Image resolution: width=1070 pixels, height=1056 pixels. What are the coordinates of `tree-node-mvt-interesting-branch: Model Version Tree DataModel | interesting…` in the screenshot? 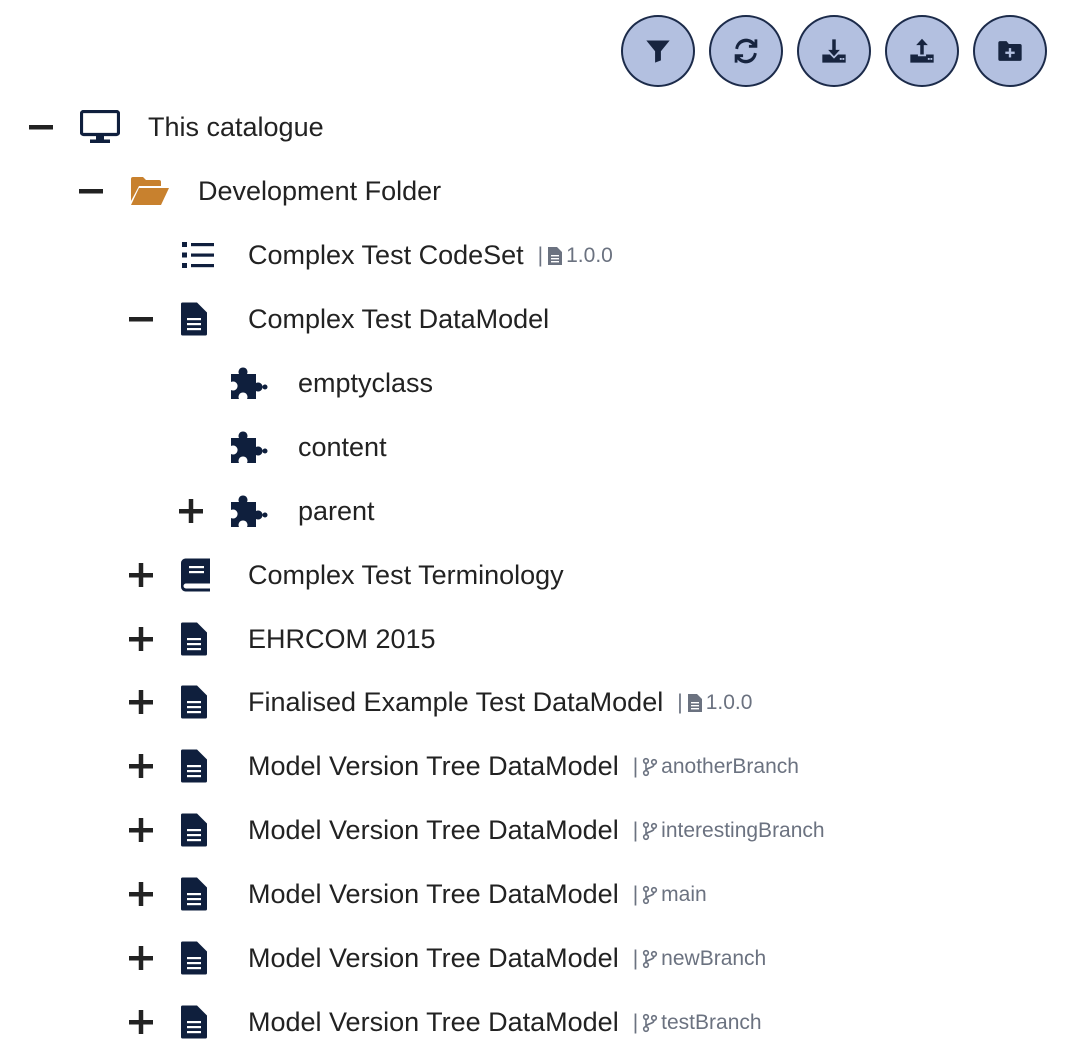 It's located at (535, 830).